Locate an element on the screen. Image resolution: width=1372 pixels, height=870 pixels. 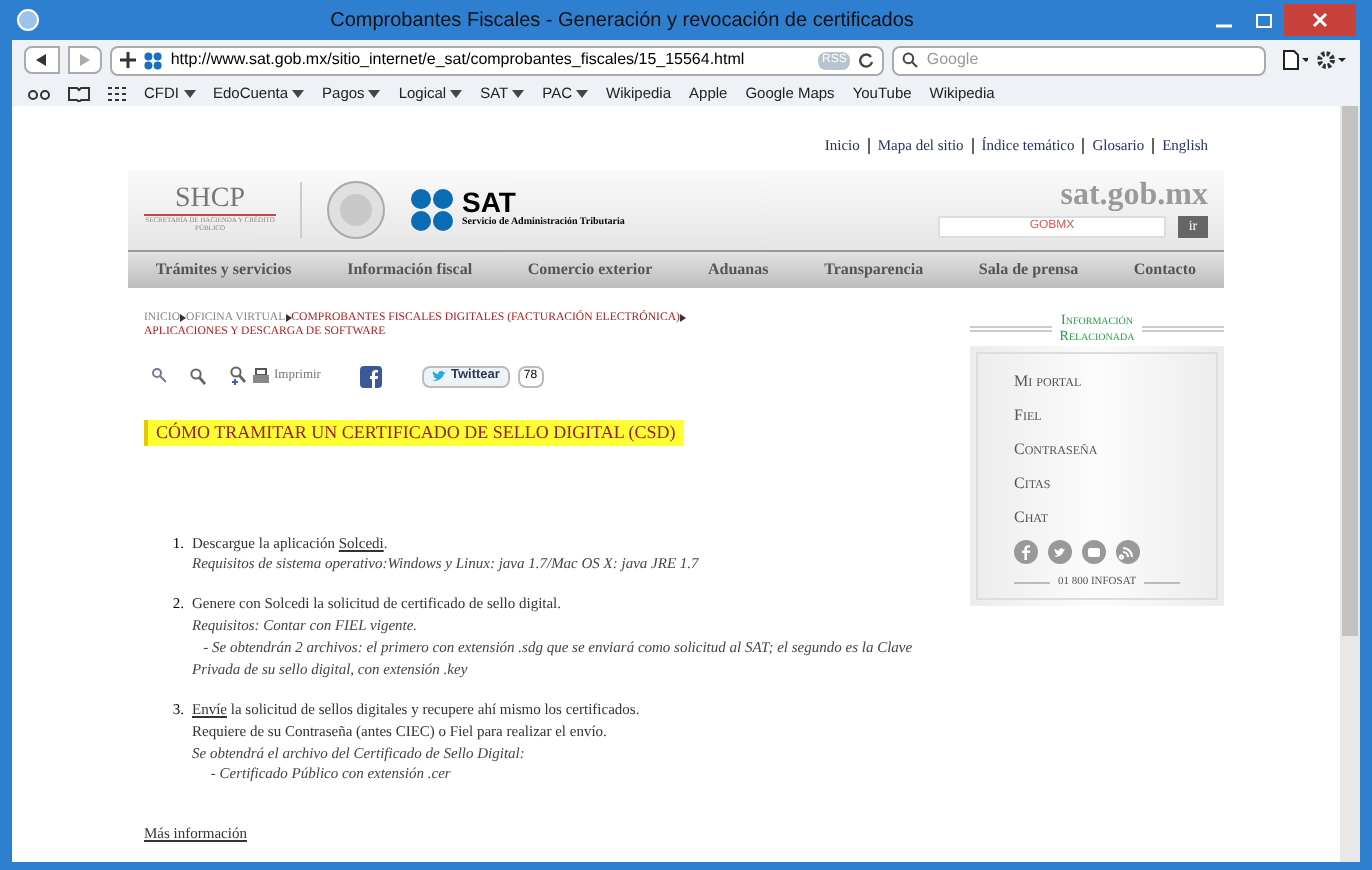
back-icon is located at coordinates (41, 60).